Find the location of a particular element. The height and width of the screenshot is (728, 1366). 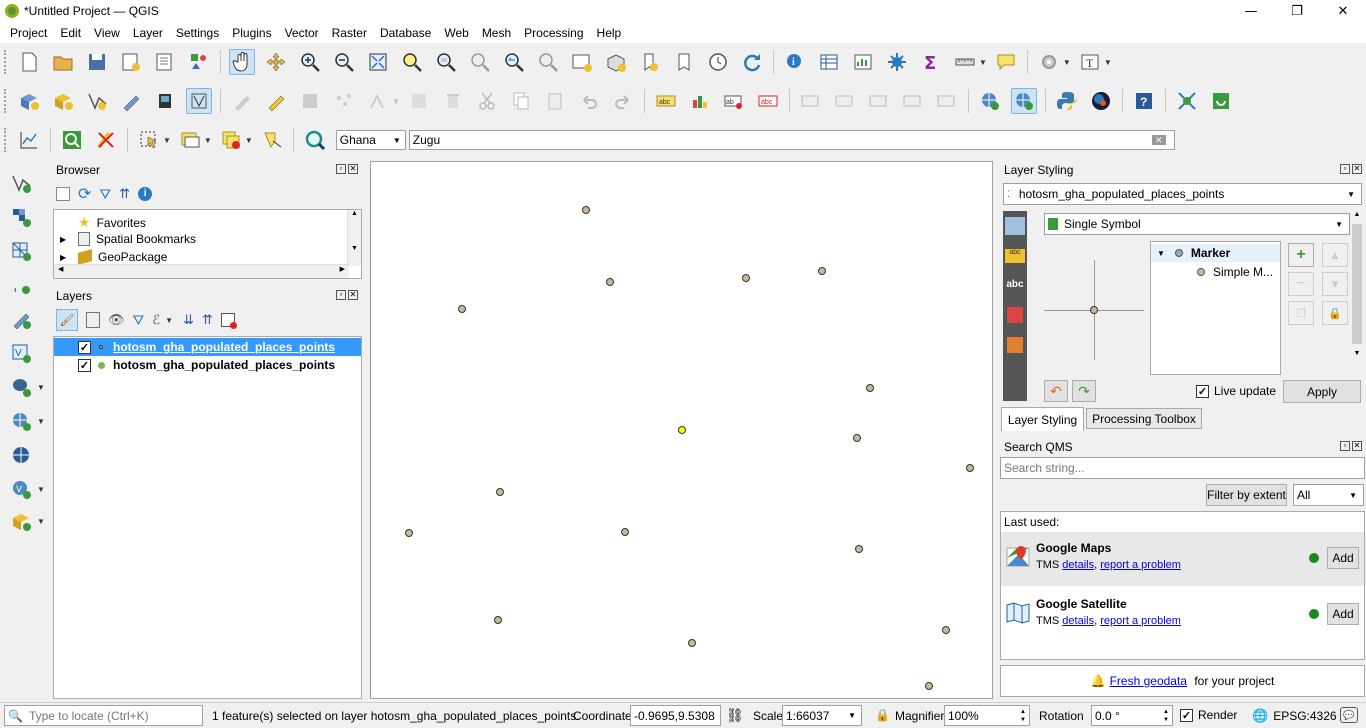

style-manager-icon is located at coordinates (199, 62).